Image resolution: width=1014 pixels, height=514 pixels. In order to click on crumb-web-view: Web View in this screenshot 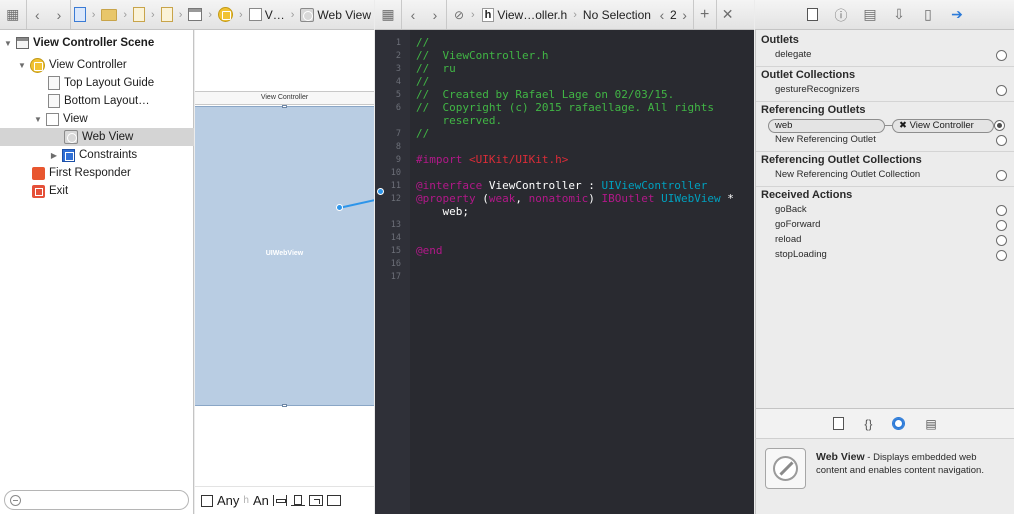, I will do `click(335, 14)`.